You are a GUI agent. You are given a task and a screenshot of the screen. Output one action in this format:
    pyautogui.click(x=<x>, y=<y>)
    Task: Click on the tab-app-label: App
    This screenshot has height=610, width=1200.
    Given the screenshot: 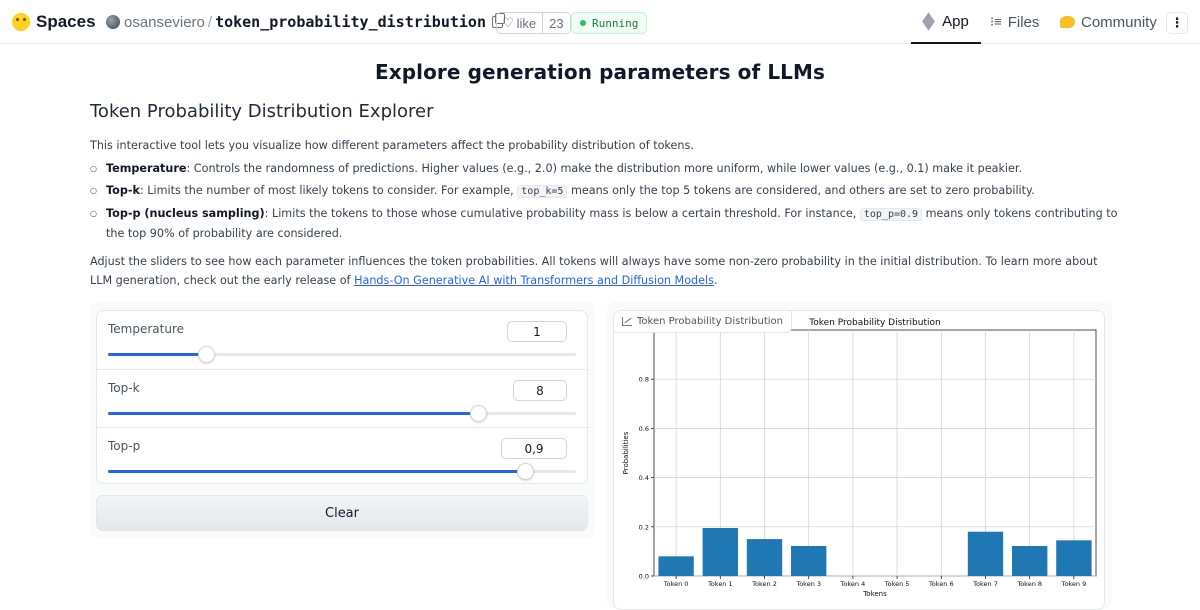 What is the action you would take?
    pyautogui.click(x=955, y=21)
    